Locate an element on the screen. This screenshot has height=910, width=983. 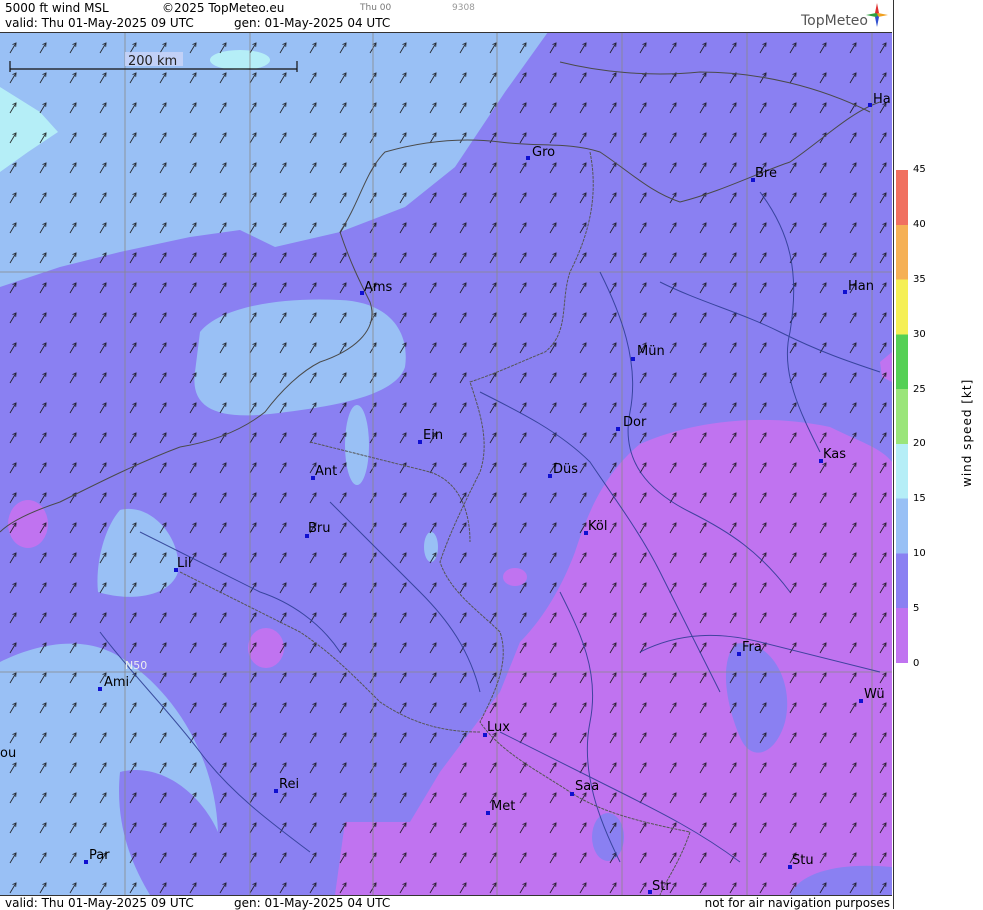
city-label: Kas is located at coordinates (834, 454).